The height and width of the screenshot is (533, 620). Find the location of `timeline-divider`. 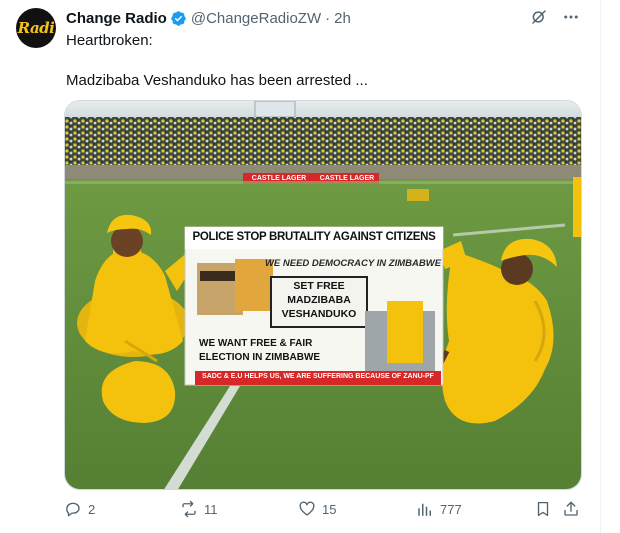

timeline-divider is located at coordinates (610, 266).